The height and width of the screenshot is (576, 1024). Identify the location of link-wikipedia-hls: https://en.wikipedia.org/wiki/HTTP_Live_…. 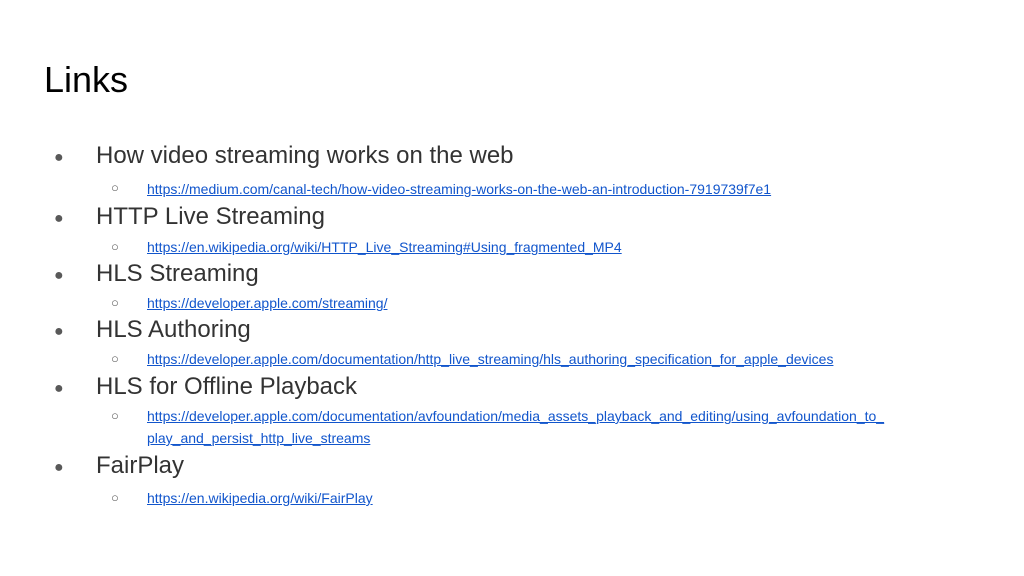
(384, 247).